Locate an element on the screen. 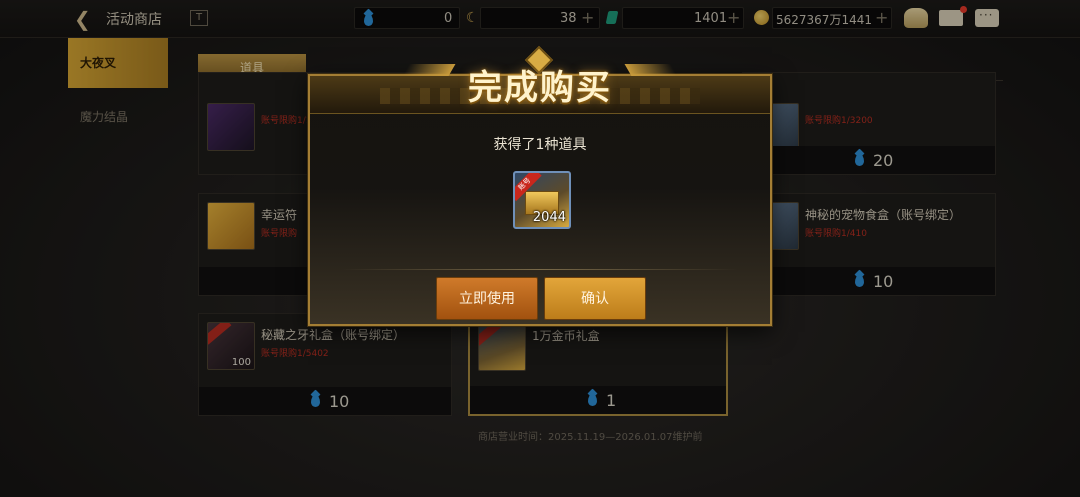  use-now-button: 立即使用 is located at coordinates (487, 298).